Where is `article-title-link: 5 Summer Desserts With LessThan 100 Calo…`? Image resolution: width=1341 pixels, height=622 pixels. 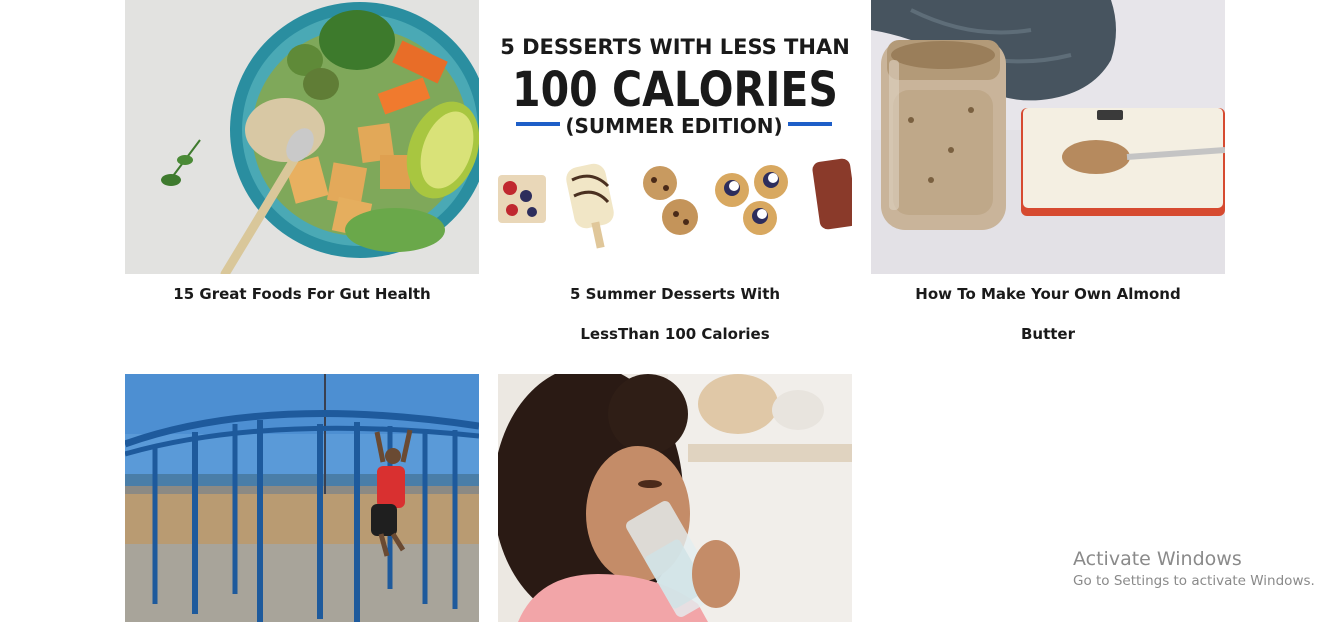
article-title-link: 5 Summer Desserts With LessThan 100 Calo… is located at coordinates (675, 314).